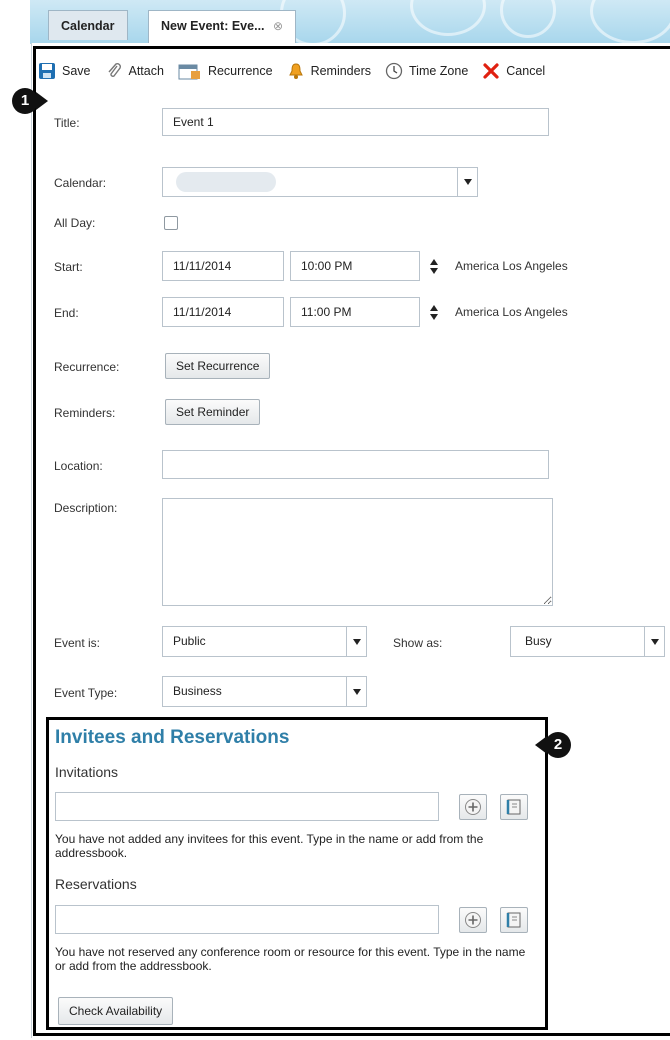 Image resolution: width=670 pixels, height=1040 pixels. Describe the element at coordinates (394, 71) in the screenshot. I see `clock-icon` at that location.